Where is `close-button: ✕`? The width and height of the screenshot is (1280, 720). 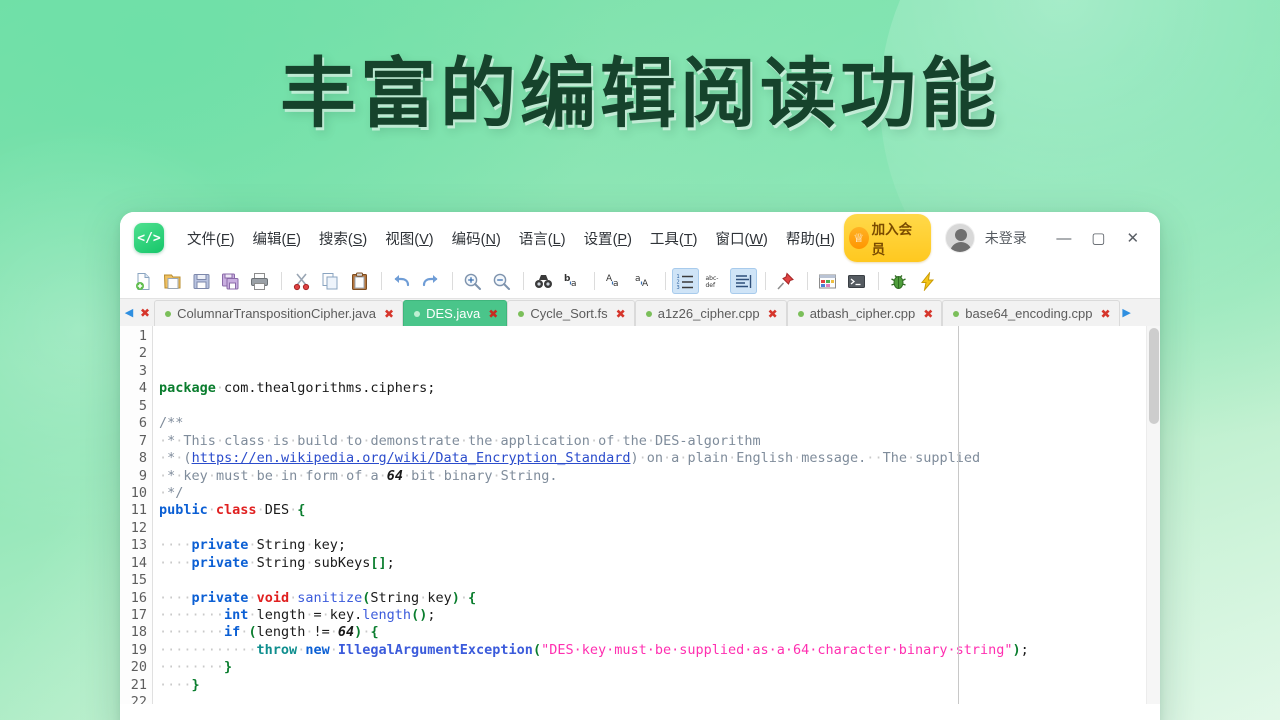 close-button: ✕ is located at coordinates (1133, 238).